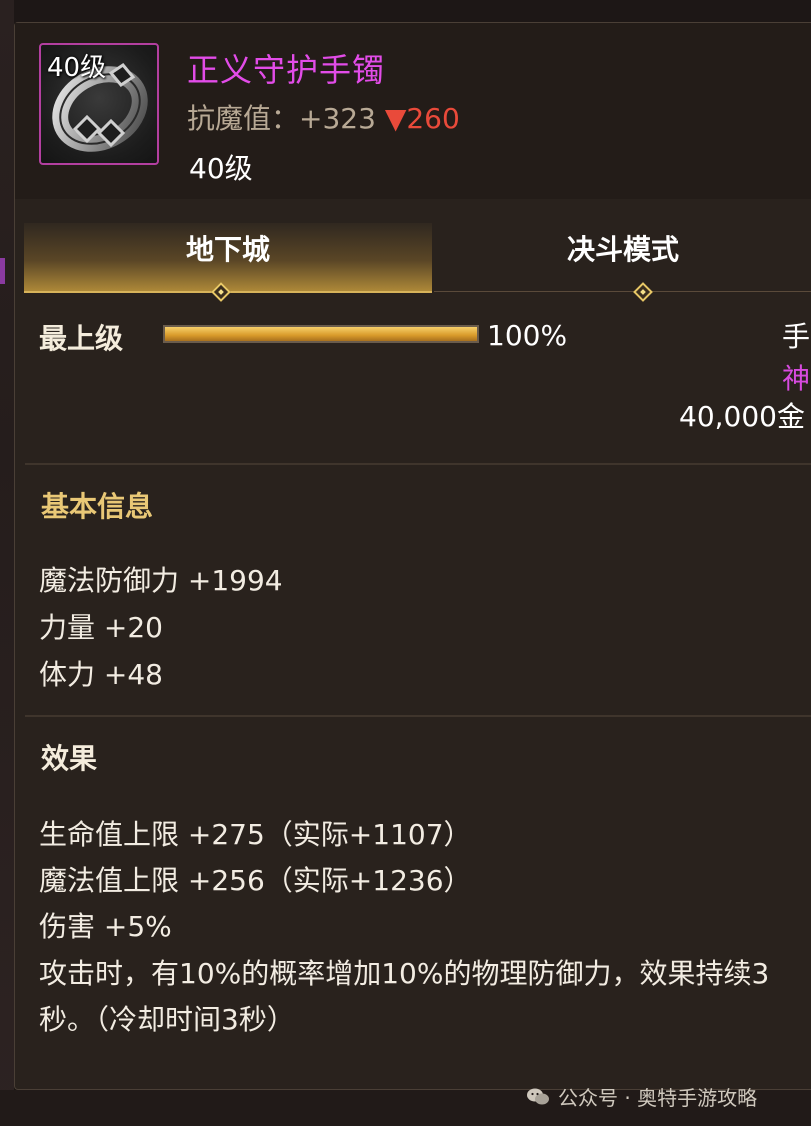  What do you see at coordinates (105, 926) in the screenshot?
I see `effect-line: 伤害 +5%` at bounding box center [105, 926].